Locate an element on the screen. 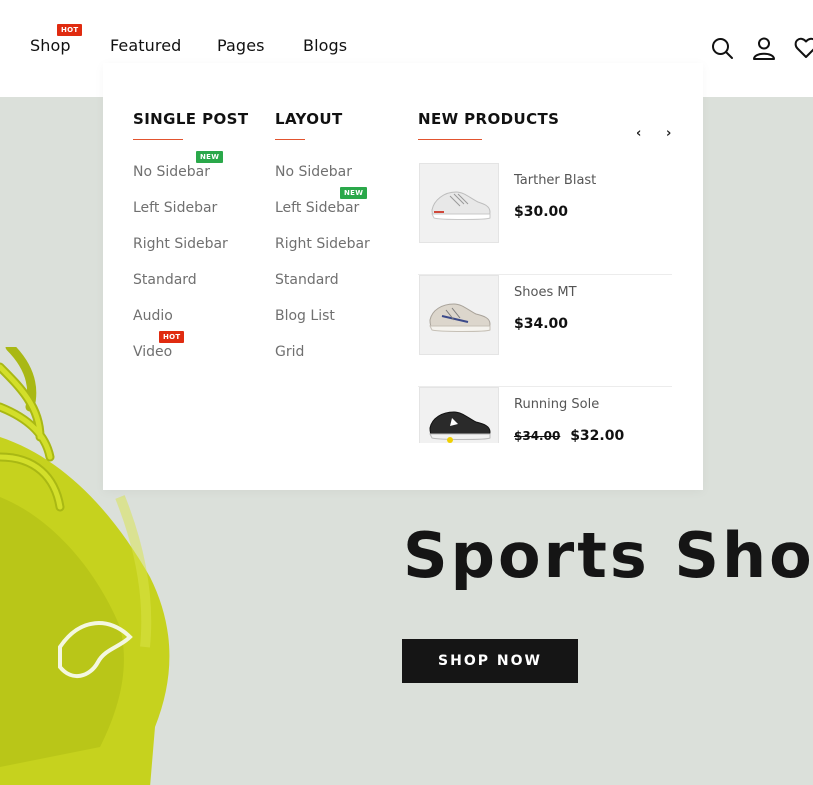 This screenshot has height=785, width=813. product-item: Tarther Blast $30.00 is located at coordinates (545, 219).